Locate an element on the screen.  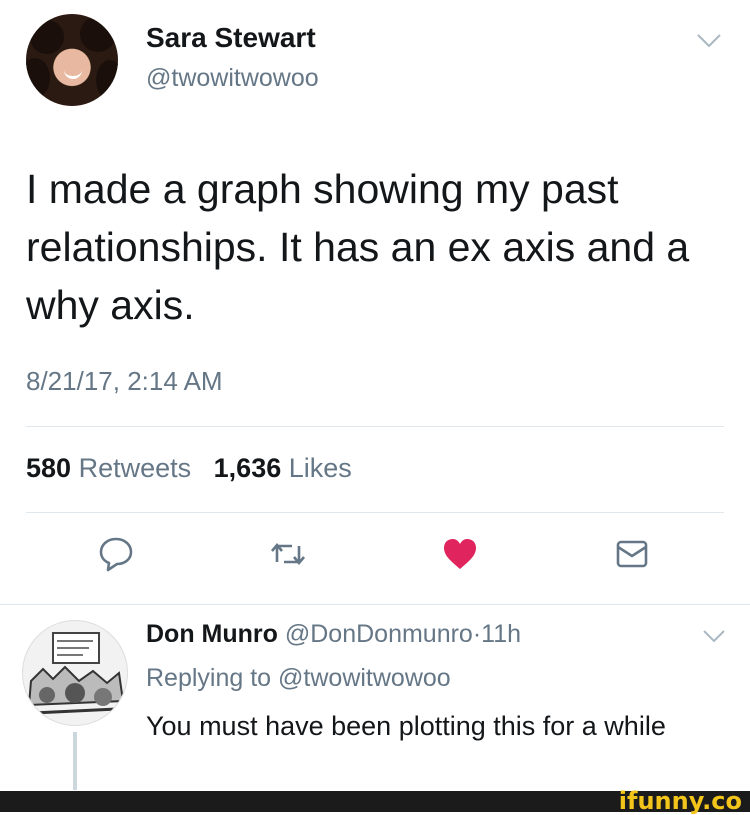
like-label: Likes is located at coordinates (320, 468).